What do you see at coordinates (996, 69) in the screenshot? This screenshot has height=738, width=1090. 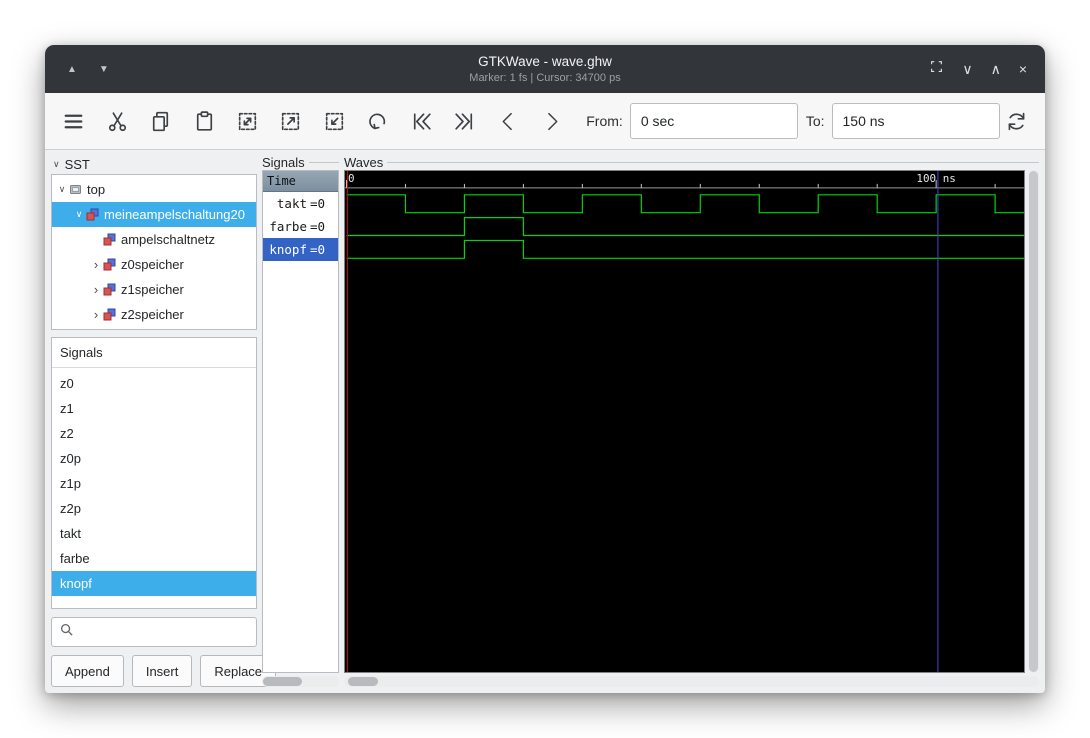 I see `maximize-icon: ∧` at bounding box center [996, 69].